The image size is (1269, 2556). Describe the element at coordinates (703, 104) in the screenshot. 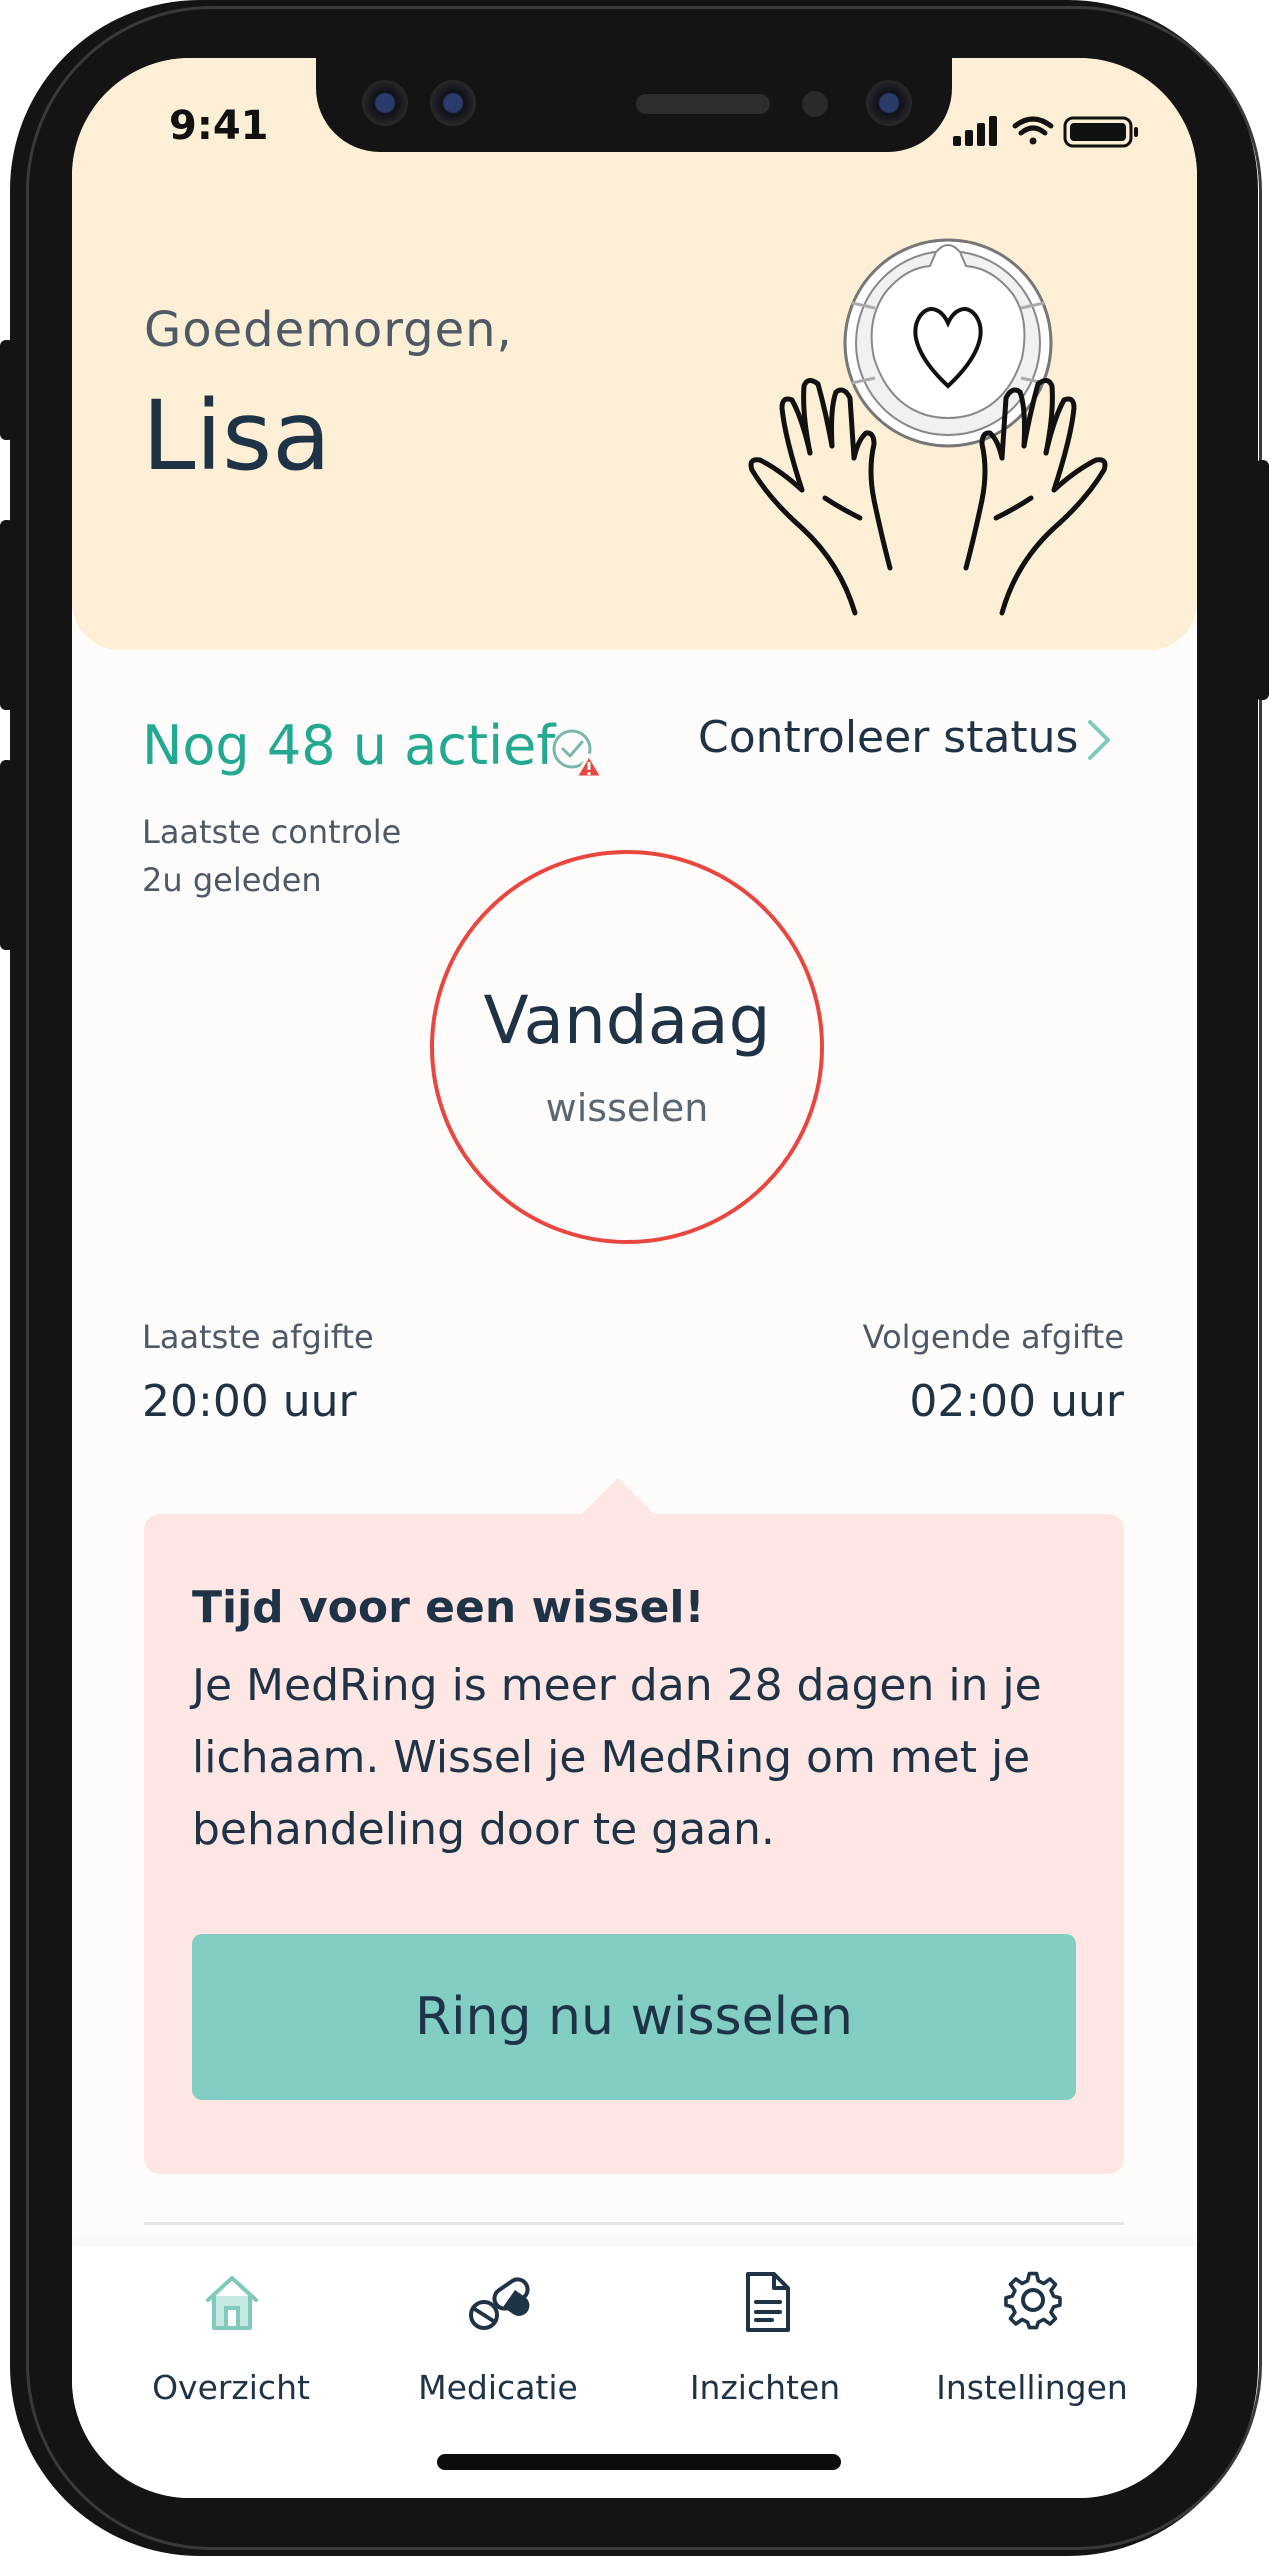

I see `earpiece-speaker` at that location.